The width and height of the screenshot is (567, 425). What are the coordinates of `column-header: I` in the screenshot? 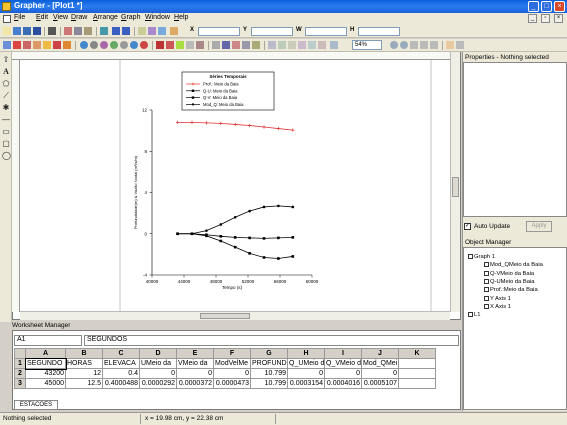 It's located at (343, 353).